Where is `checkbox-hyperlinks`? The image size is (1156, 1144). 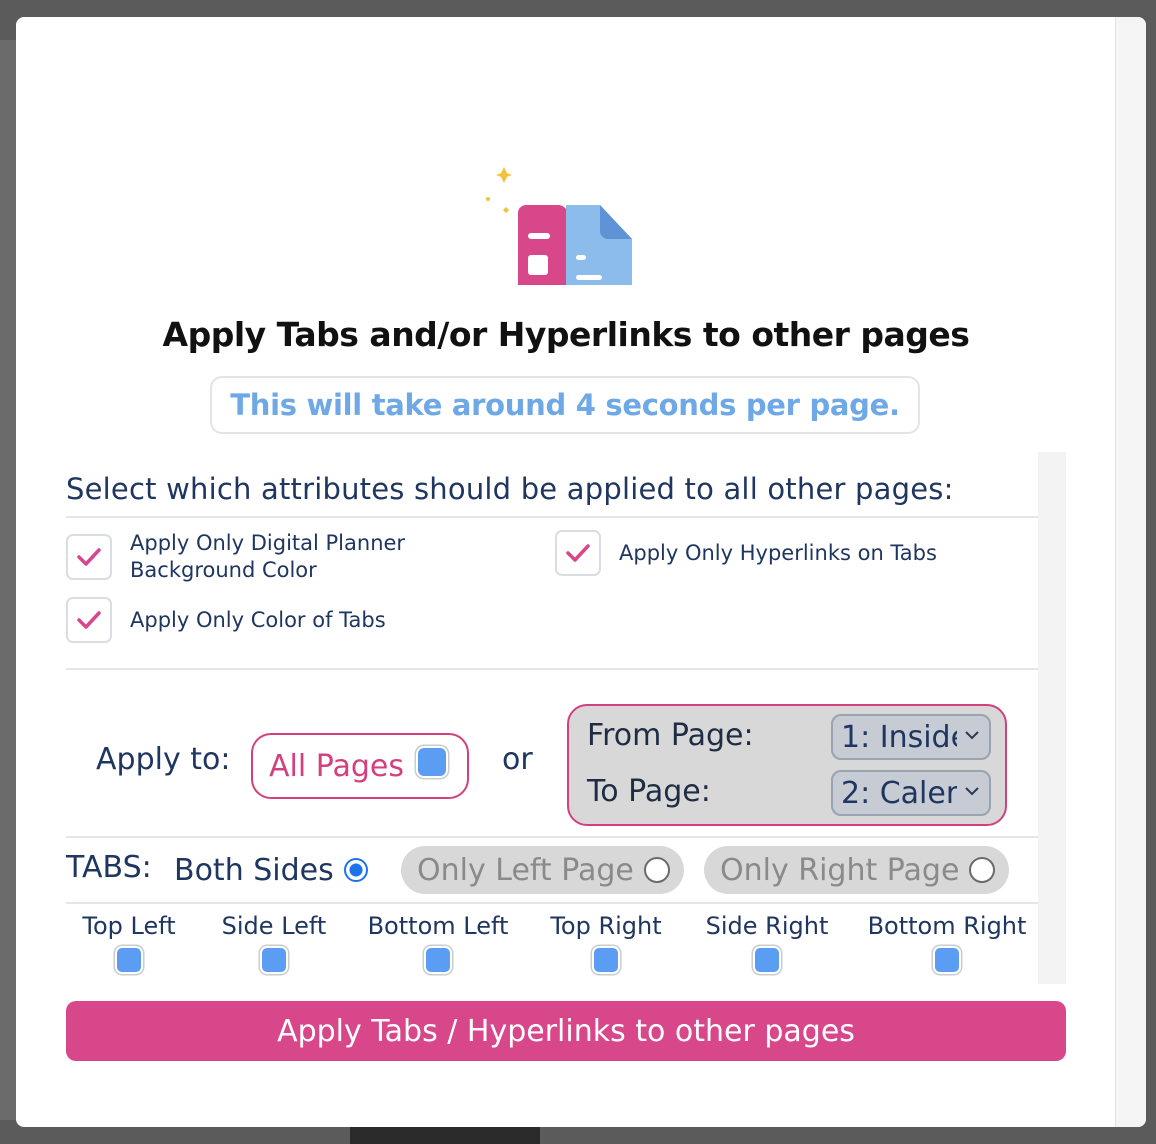 checkbox-hyperlinks is located at coordinates (578, 553).